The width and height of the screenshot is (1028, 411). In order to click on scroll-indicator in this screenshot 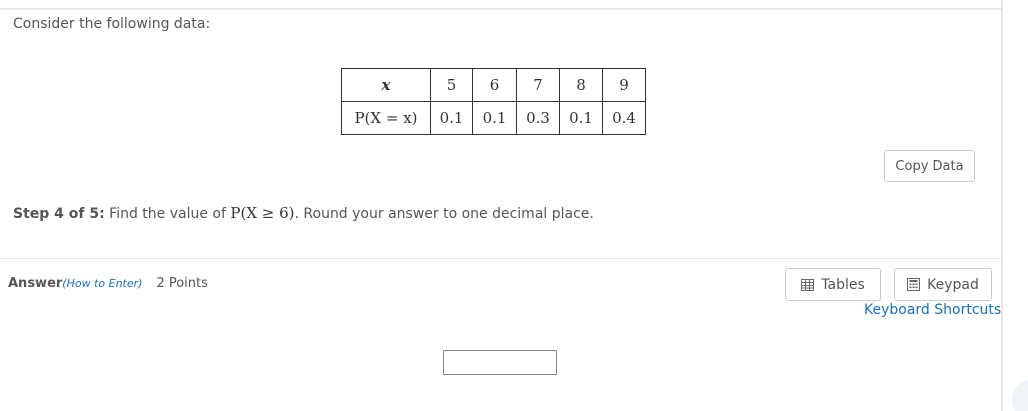, I will do `click(1020, 395)`.